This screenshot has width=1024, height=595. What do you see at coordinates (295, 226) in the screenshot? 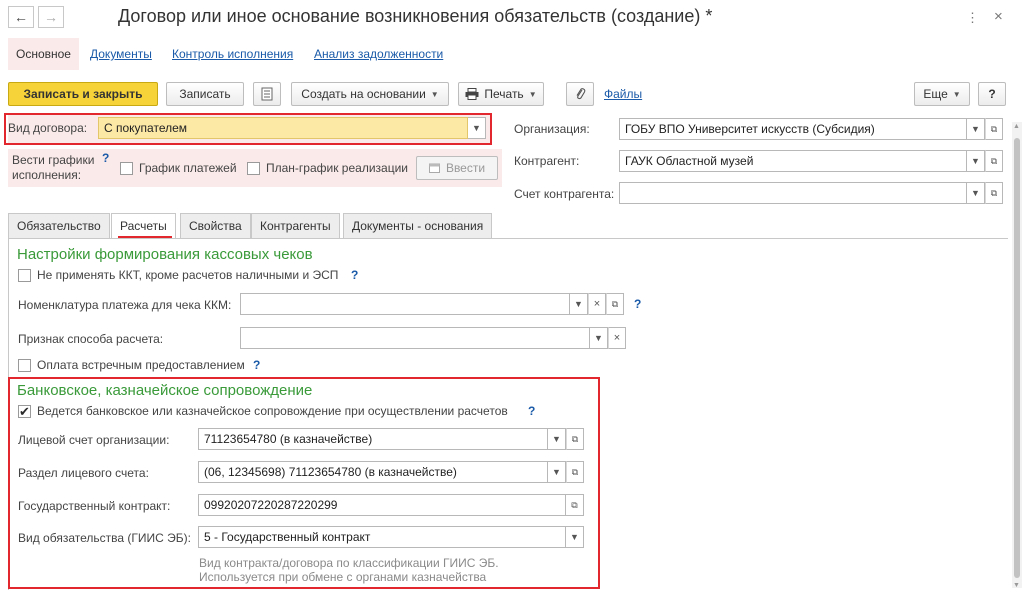
I see `tab-counterparties: Контрагенты` at bounding box center [295, 226].